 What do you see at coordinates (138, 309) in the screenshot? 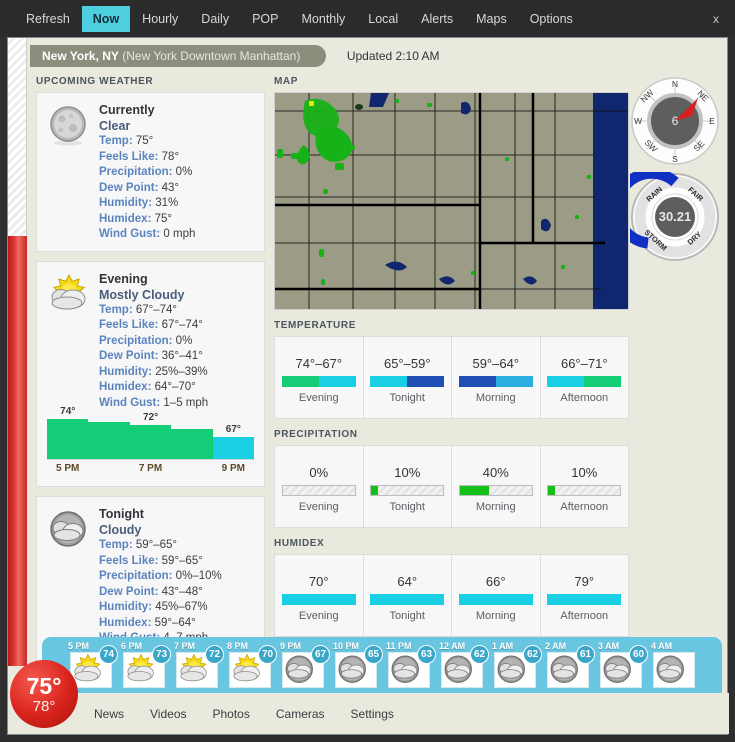
I see `stat-row: Temp: 67°–74°` at bounding box center [138, 309].